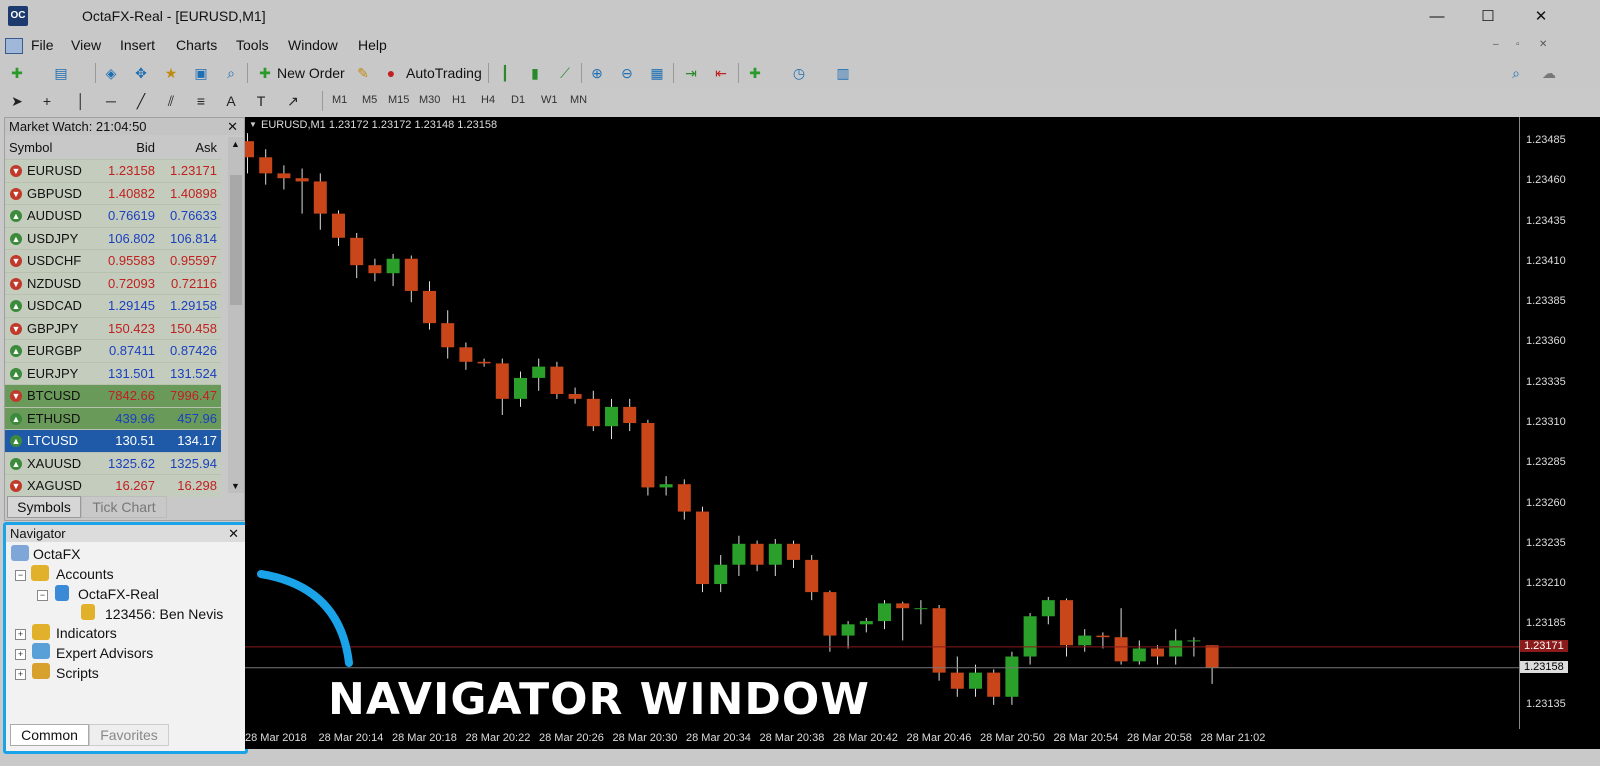 This screenshot has width=1600, height=766. What do you see at coordinates (113, 305) in the screenshot?
I see `market-watch-row: ▲ USDCAD 1.29145 1.29158` at bounding box center [113, 305].